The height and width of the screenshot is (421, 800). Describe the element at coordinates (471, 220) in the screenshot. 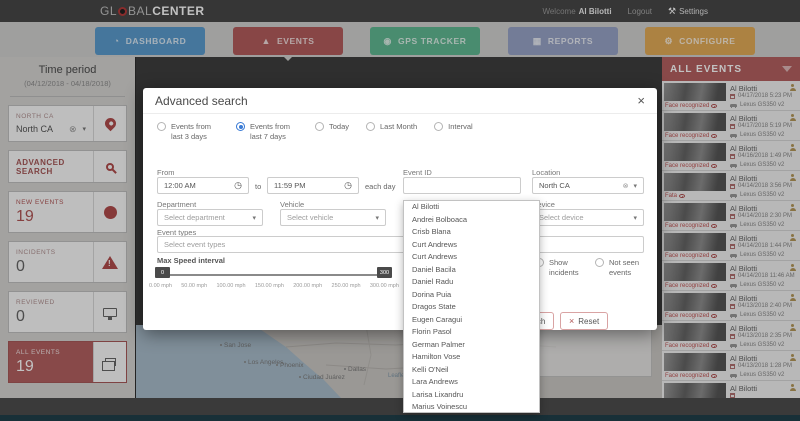

I see `driver-option: Andrei Bolboaca` at that location.